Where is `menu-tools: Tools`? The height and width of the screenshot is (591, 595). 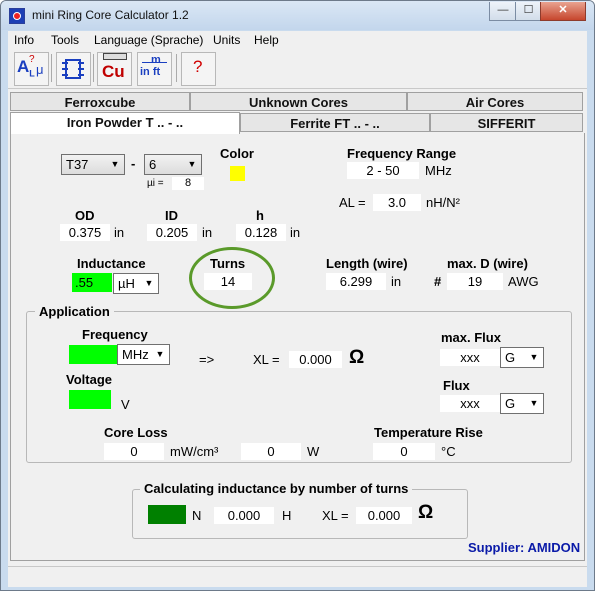
menu-tools: Tools is located at coordinates (65, 40).